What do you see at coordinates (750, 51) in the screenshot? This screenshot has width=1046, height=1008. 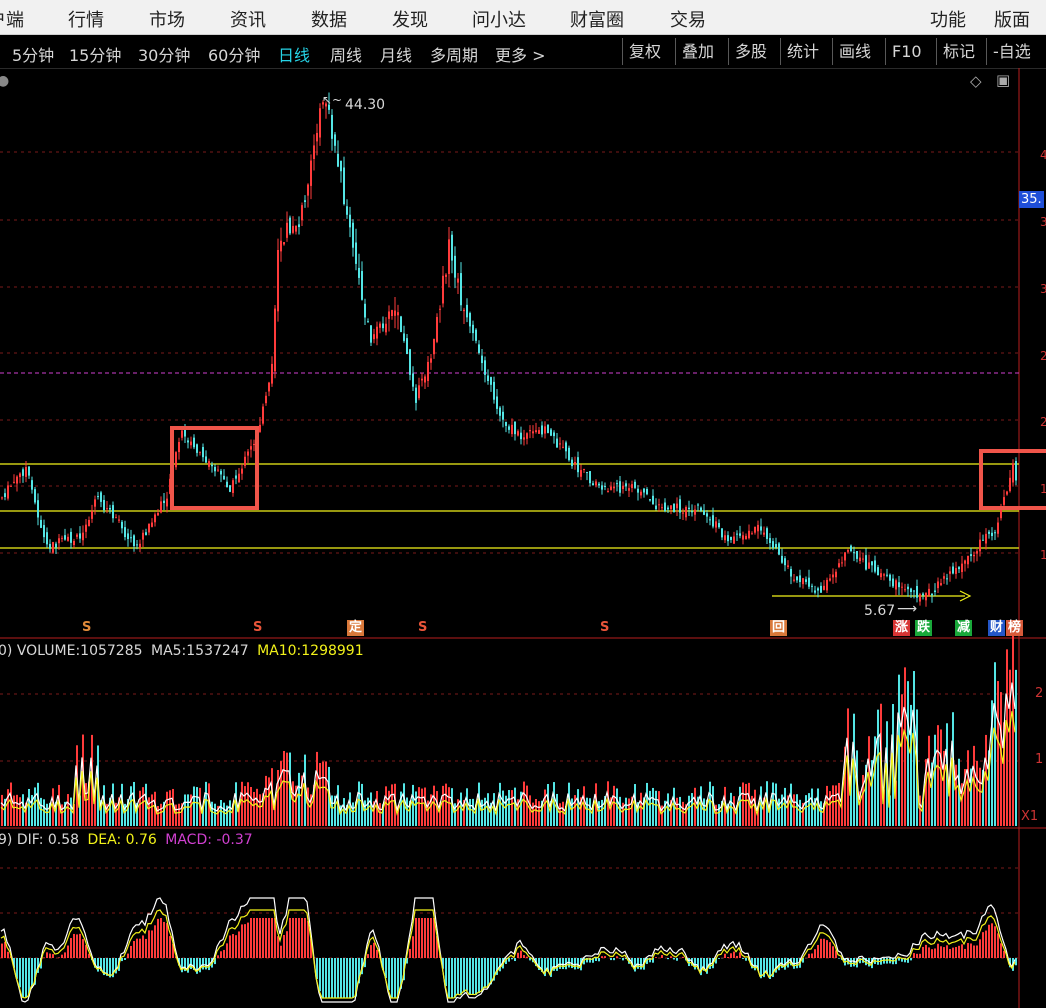 I see `multi-stock-button: 多股` at bounding box center [750, 51].